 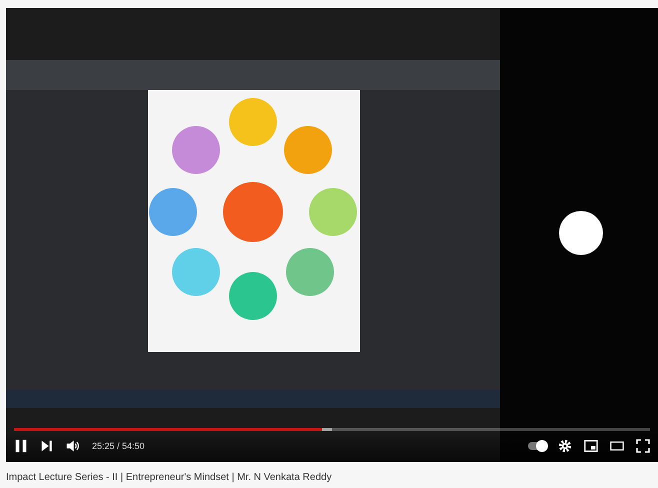 What do you see at coordinates (118, 446) in the screenshot?
I see `time-display: 25:25 / 54:50` at bounding box center [118, 446].